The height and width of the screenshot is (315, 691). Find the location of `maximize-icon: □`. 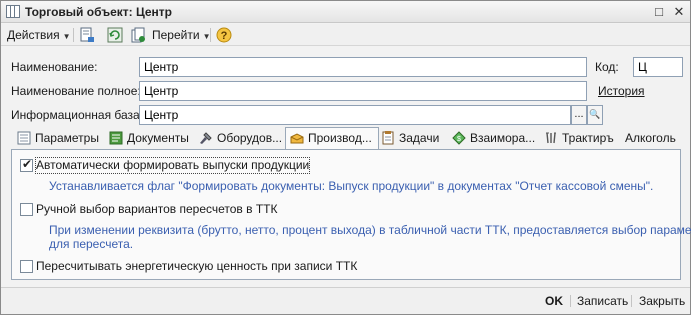

maximize-icon: □ is located at coordinates (659, 12).